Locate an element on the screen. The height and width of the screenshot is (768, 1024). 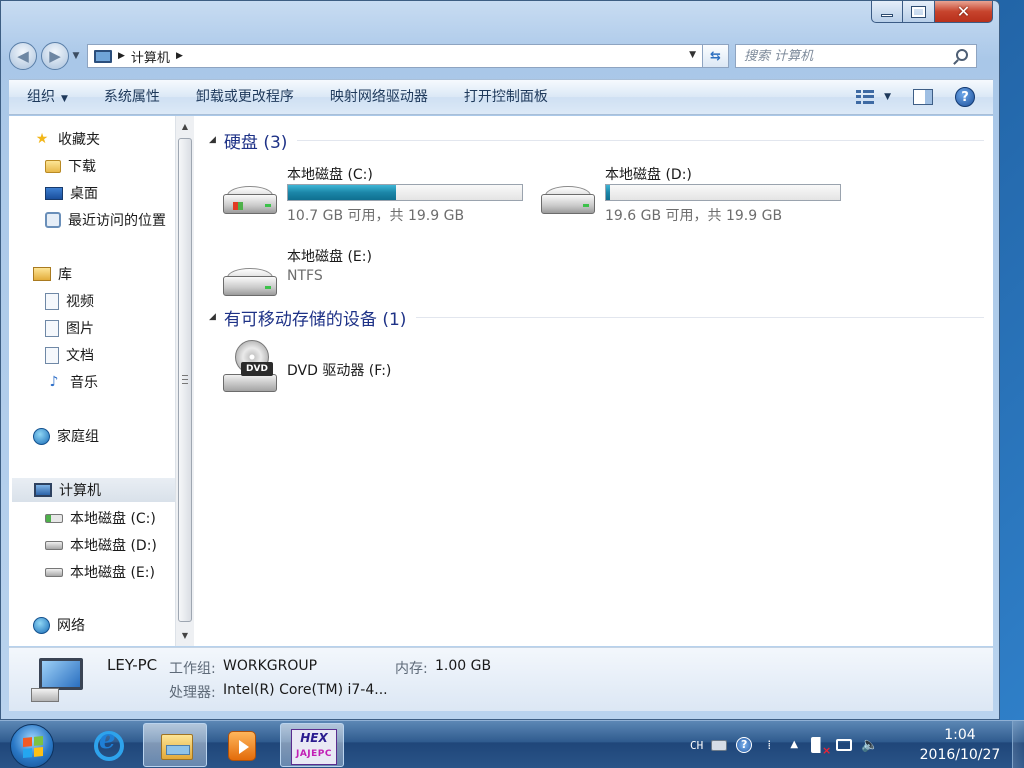
nav-music: ♪ 音乐 is located at coordinates (71, 382).